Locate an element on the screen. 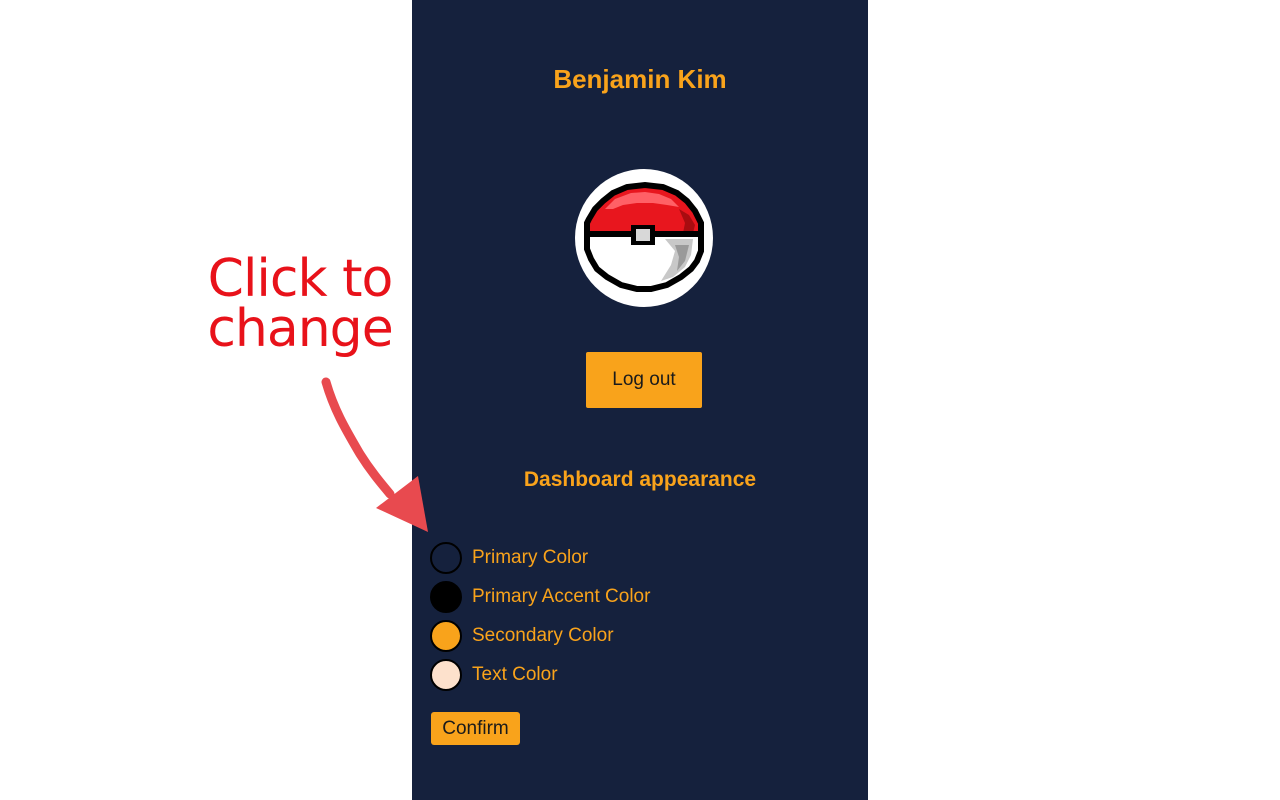 This screenshot has width=1280, height=800. text-color-label: Text Color is located at coordinates (515, 674).